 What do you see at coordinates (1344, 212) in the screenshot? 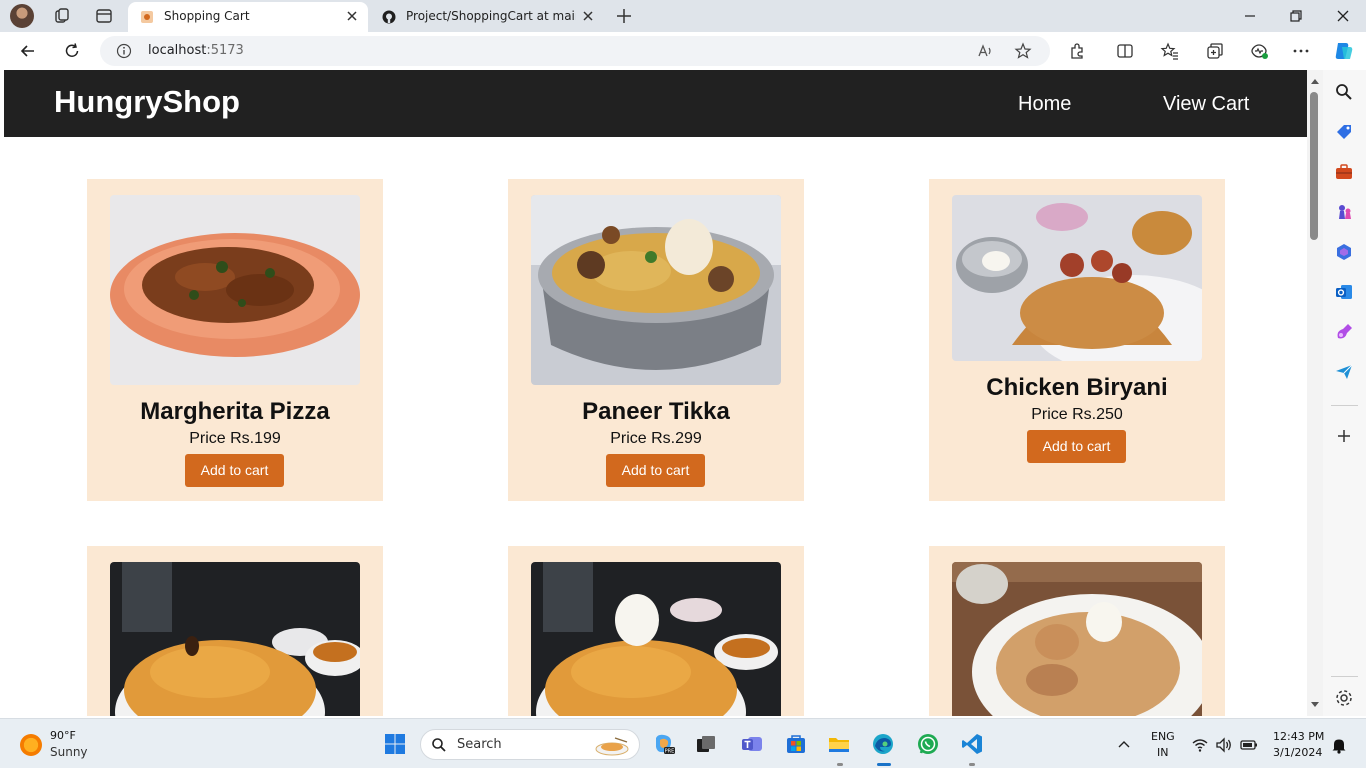
I see `games-chess-icon` at bounding box center [1344, 212].